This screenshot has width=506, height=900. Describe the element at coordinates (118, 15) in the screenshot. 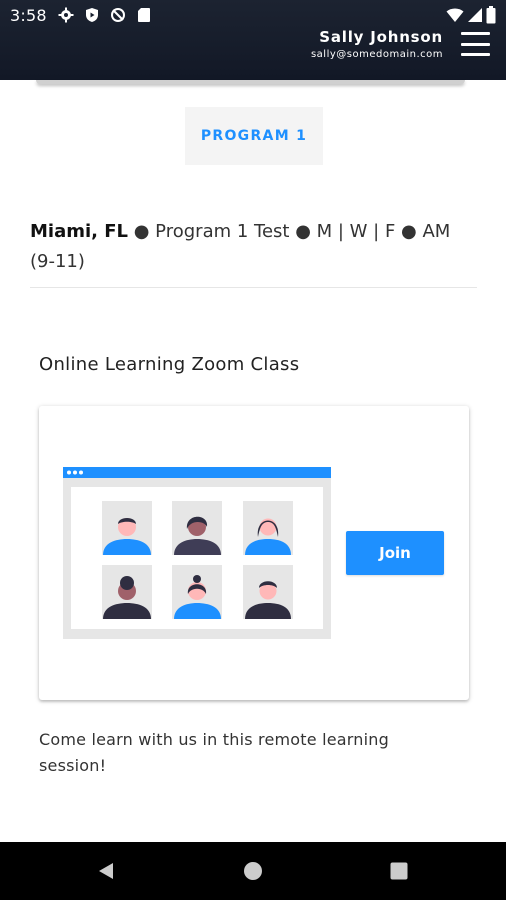

I see `no-sync-icon` at that location.